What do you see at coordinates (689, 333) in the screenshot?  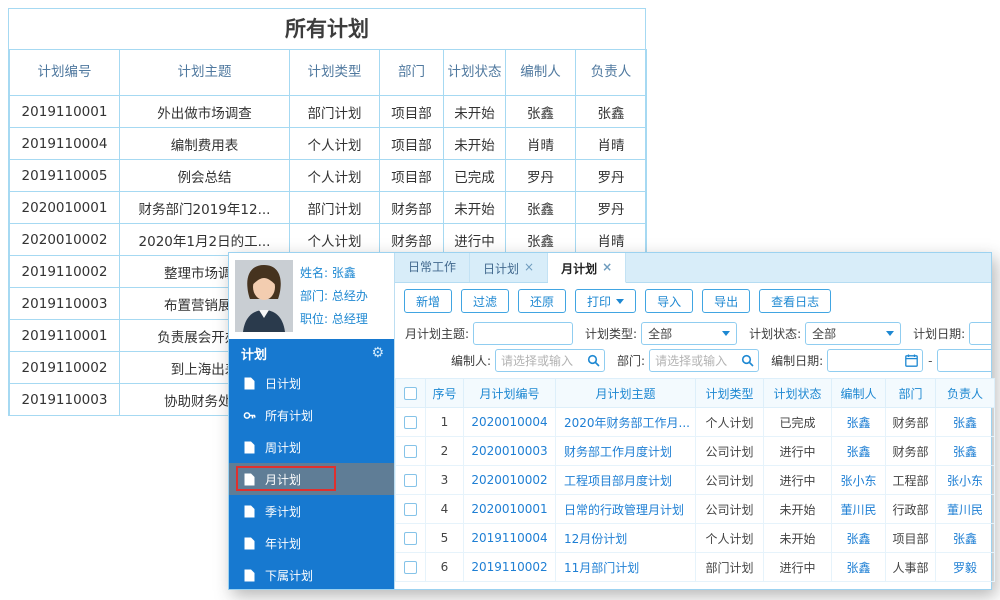 I see `type-select: 全部` at bounding box center [689, 333].